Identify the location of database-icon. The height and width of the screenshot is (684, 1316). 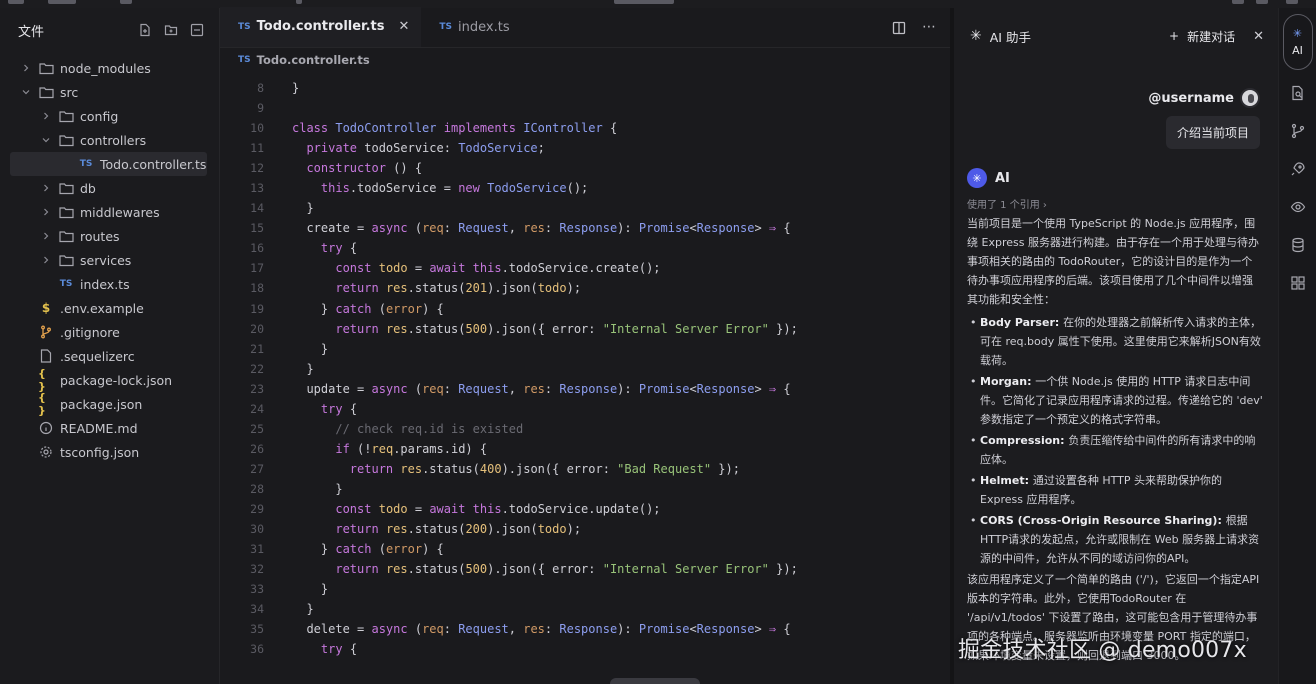
(1297, 245).